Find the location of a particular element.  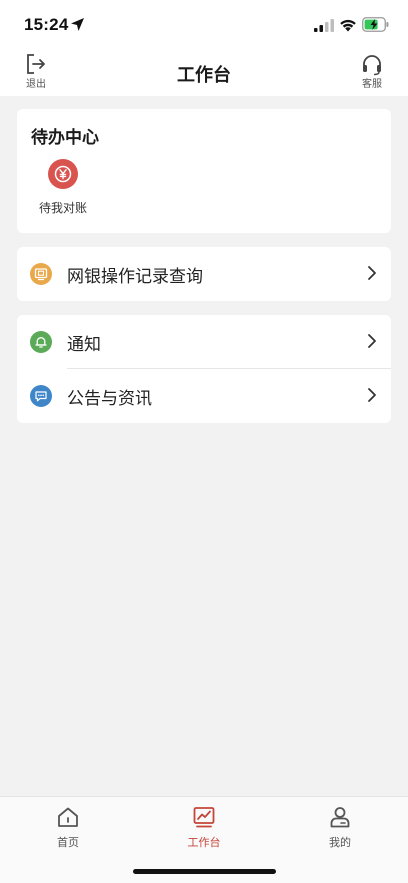

status-time: 15:24 is located at coordinates (46, 24).